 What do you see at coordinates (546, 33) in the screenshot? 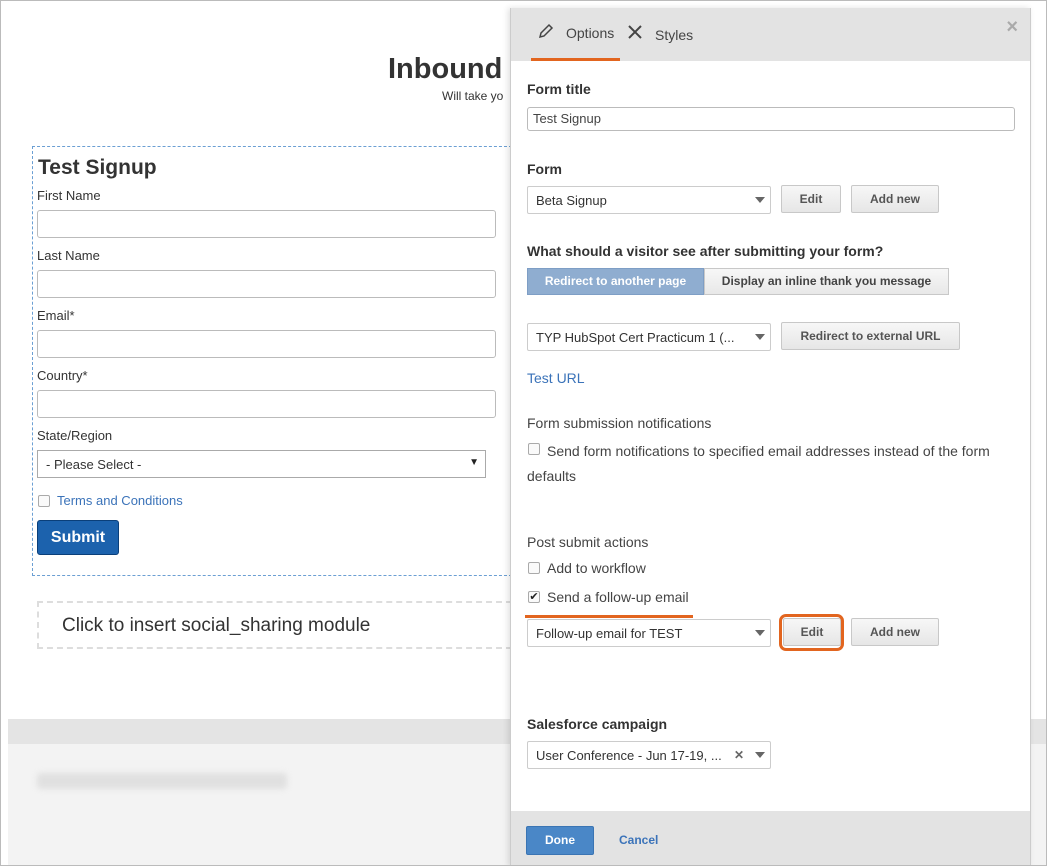
I see `pencil-icon` at bounding box center [546, 33].